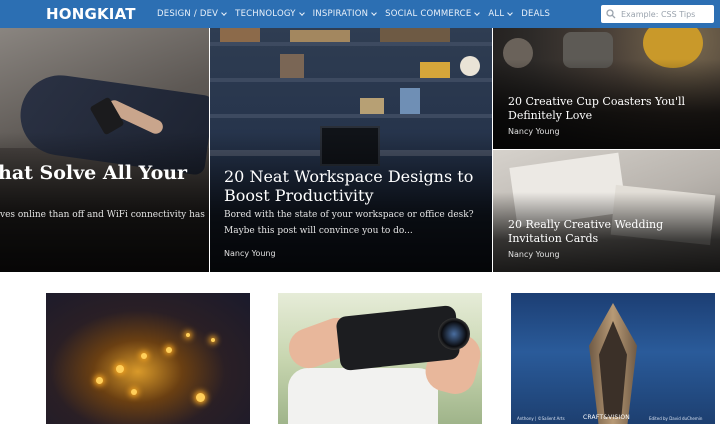 The image size is (720, 430). Describe the element at coordinates (676, 418) in the screenshot. I see `photo-credit-editor: Edited by David duChemin` at that location.